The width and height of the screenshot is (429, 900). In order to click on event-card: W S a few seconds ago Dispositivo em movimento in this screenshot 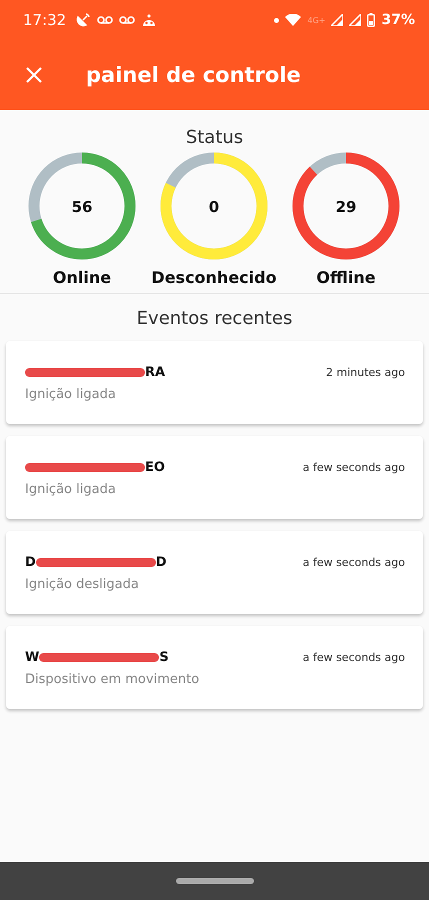, I will do `click(214, 667)`.